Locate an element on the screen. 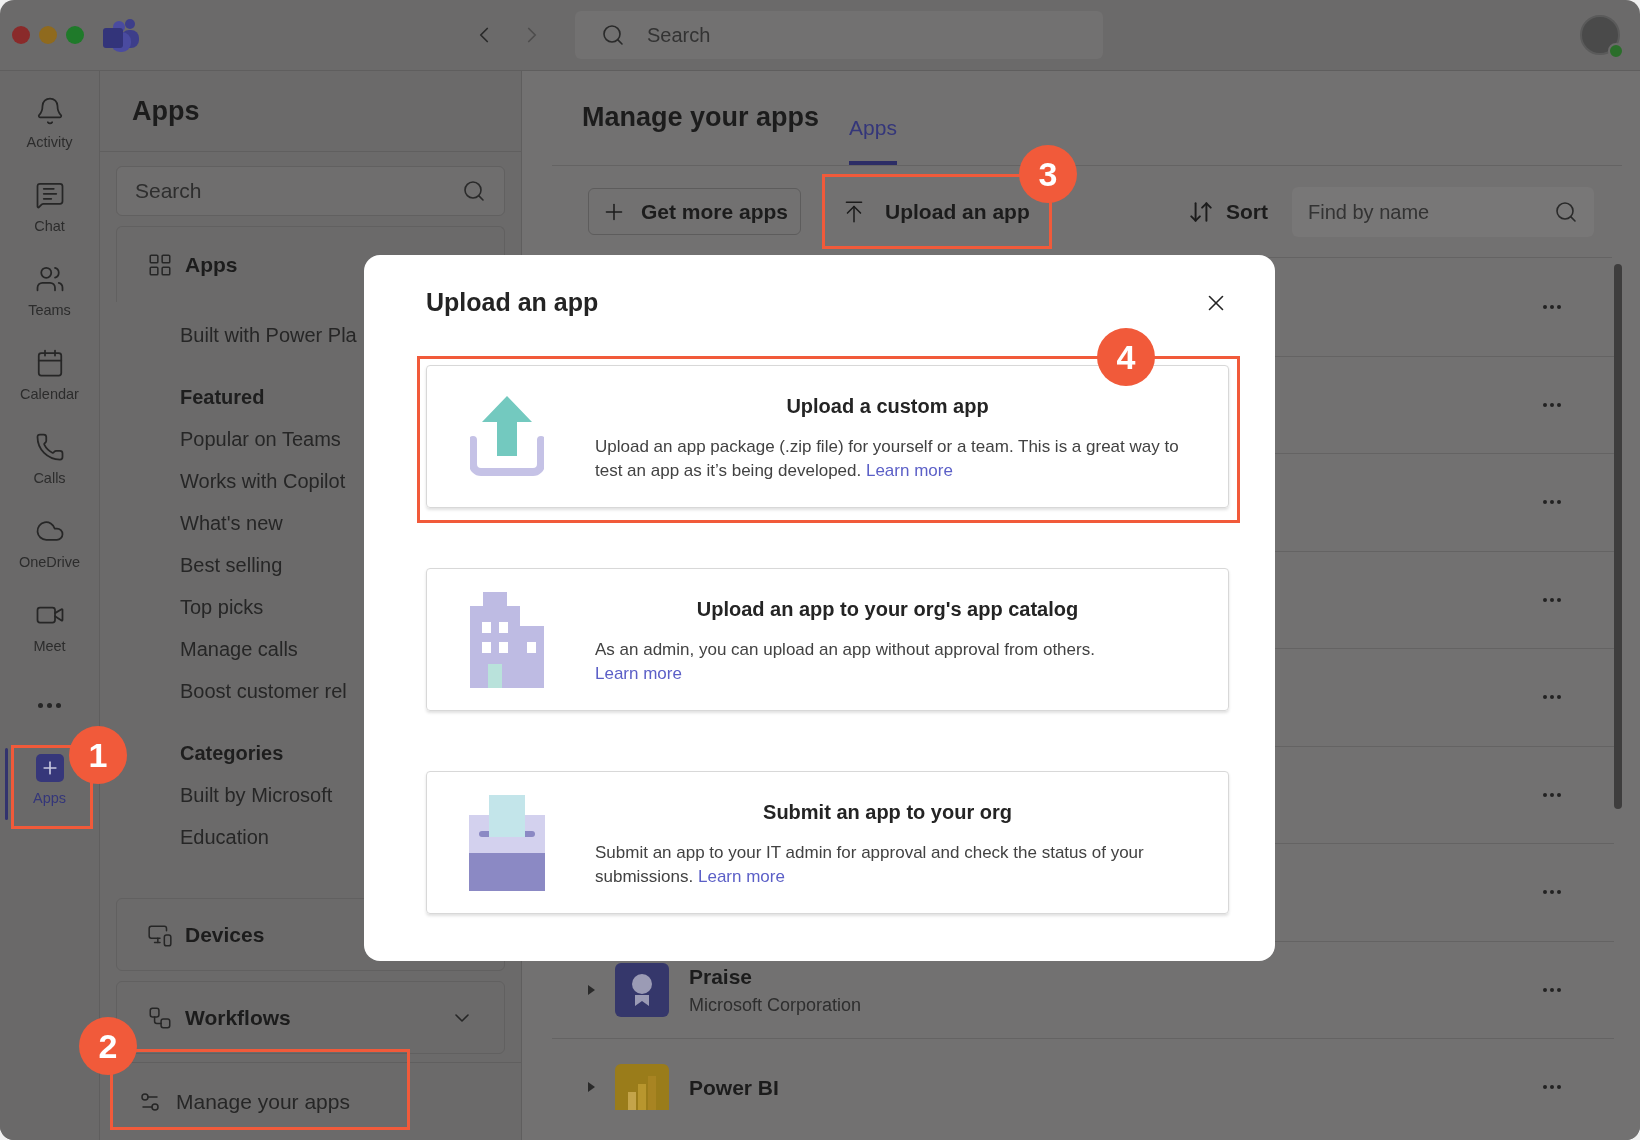  category-link: Manage calls is located at coordinates (239, 649).